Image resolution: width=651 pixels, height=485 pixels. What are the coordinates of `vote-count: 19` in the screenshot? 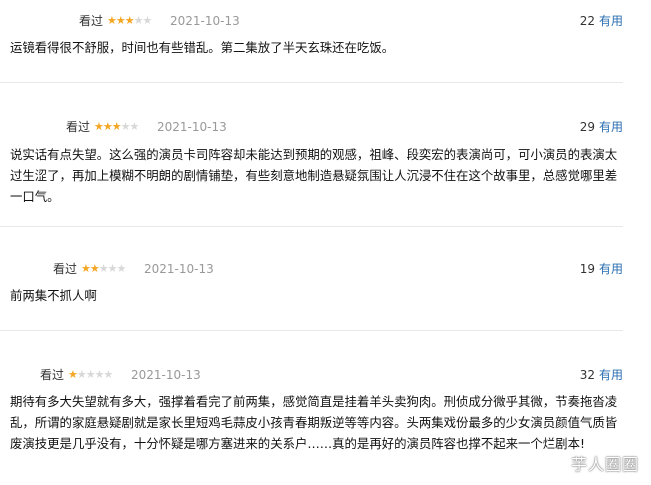 It's located at (587, 269).